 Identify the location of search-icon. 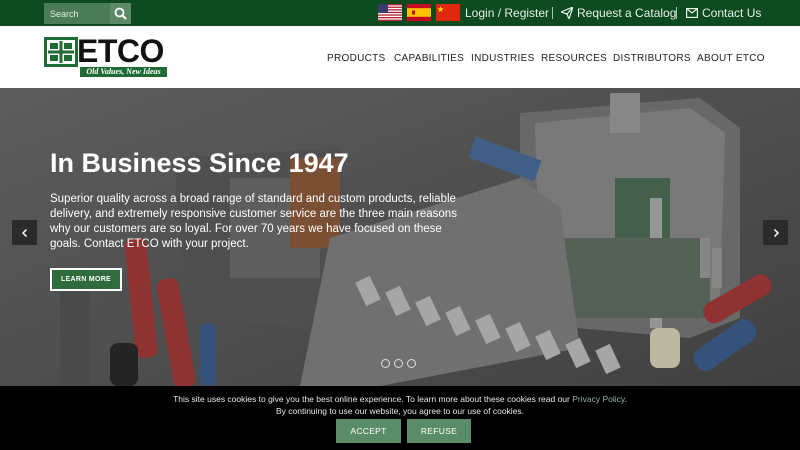
(120, 13).